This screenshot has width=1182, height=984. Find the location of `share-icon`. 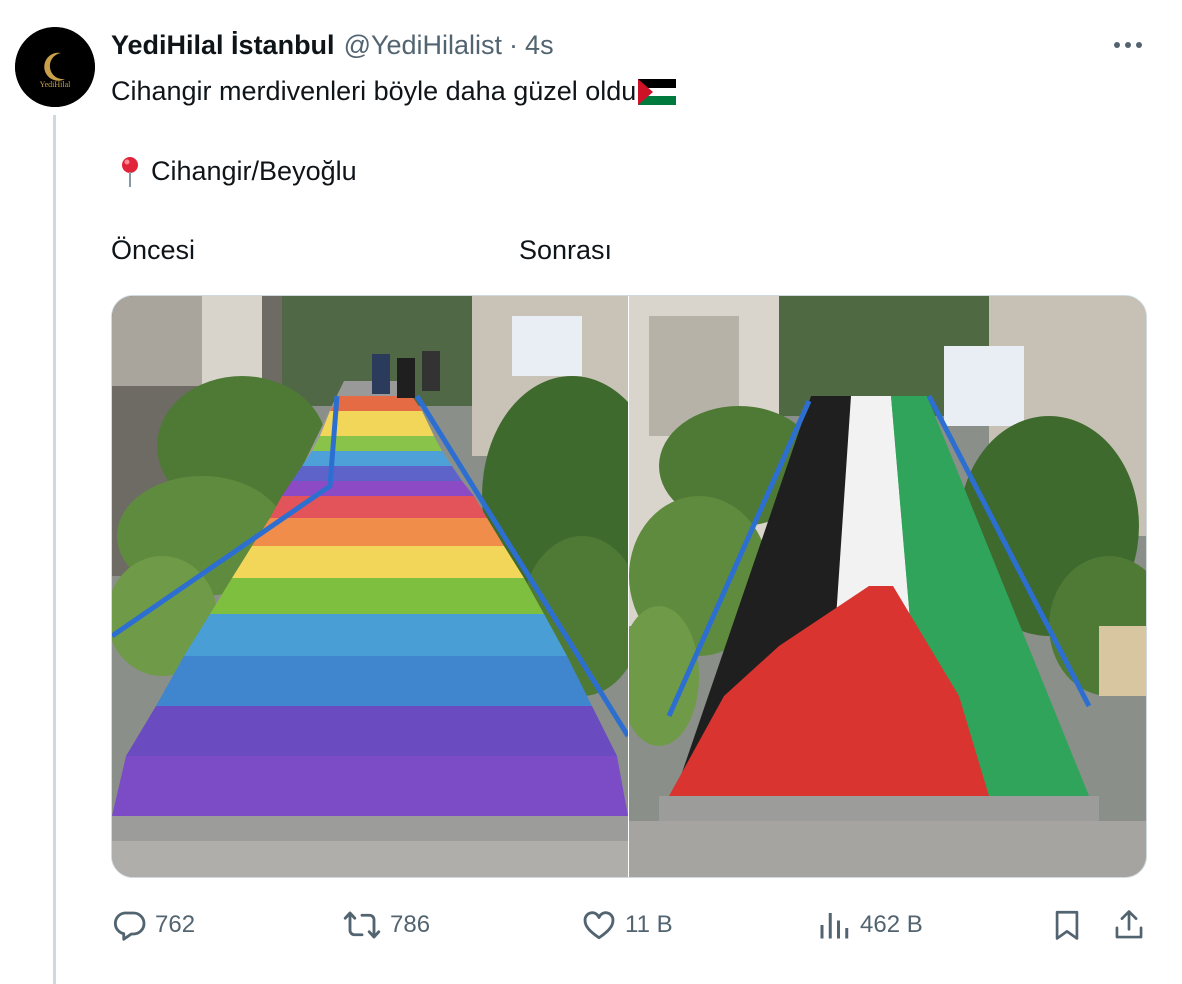

share-icon is located at coordinates (1129, 924).